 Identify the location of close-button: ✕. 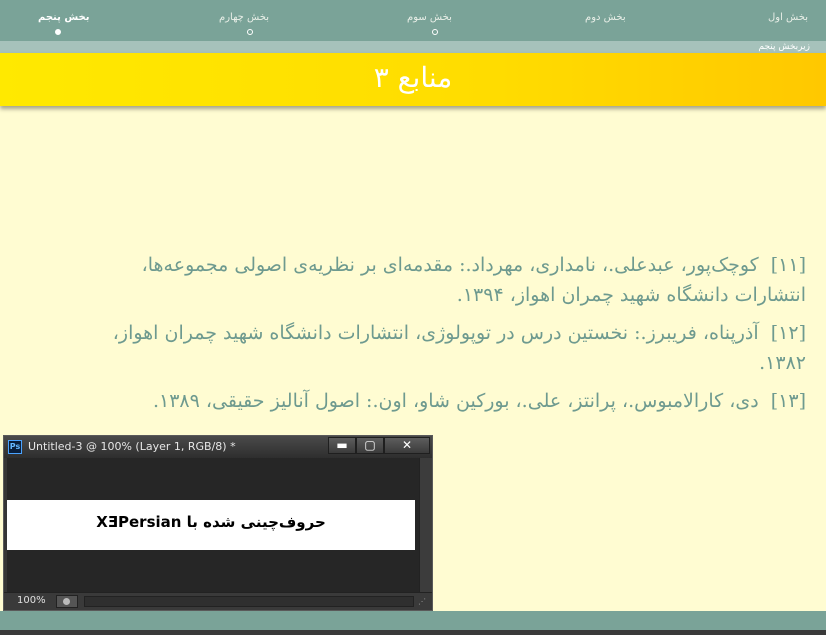
(407, 445).